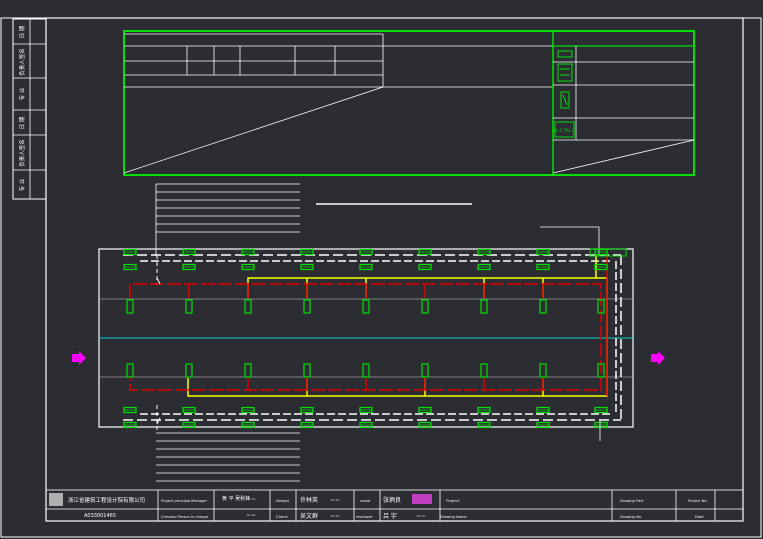  I want to click on revision-col-0: 日 期, so click(22, 31).